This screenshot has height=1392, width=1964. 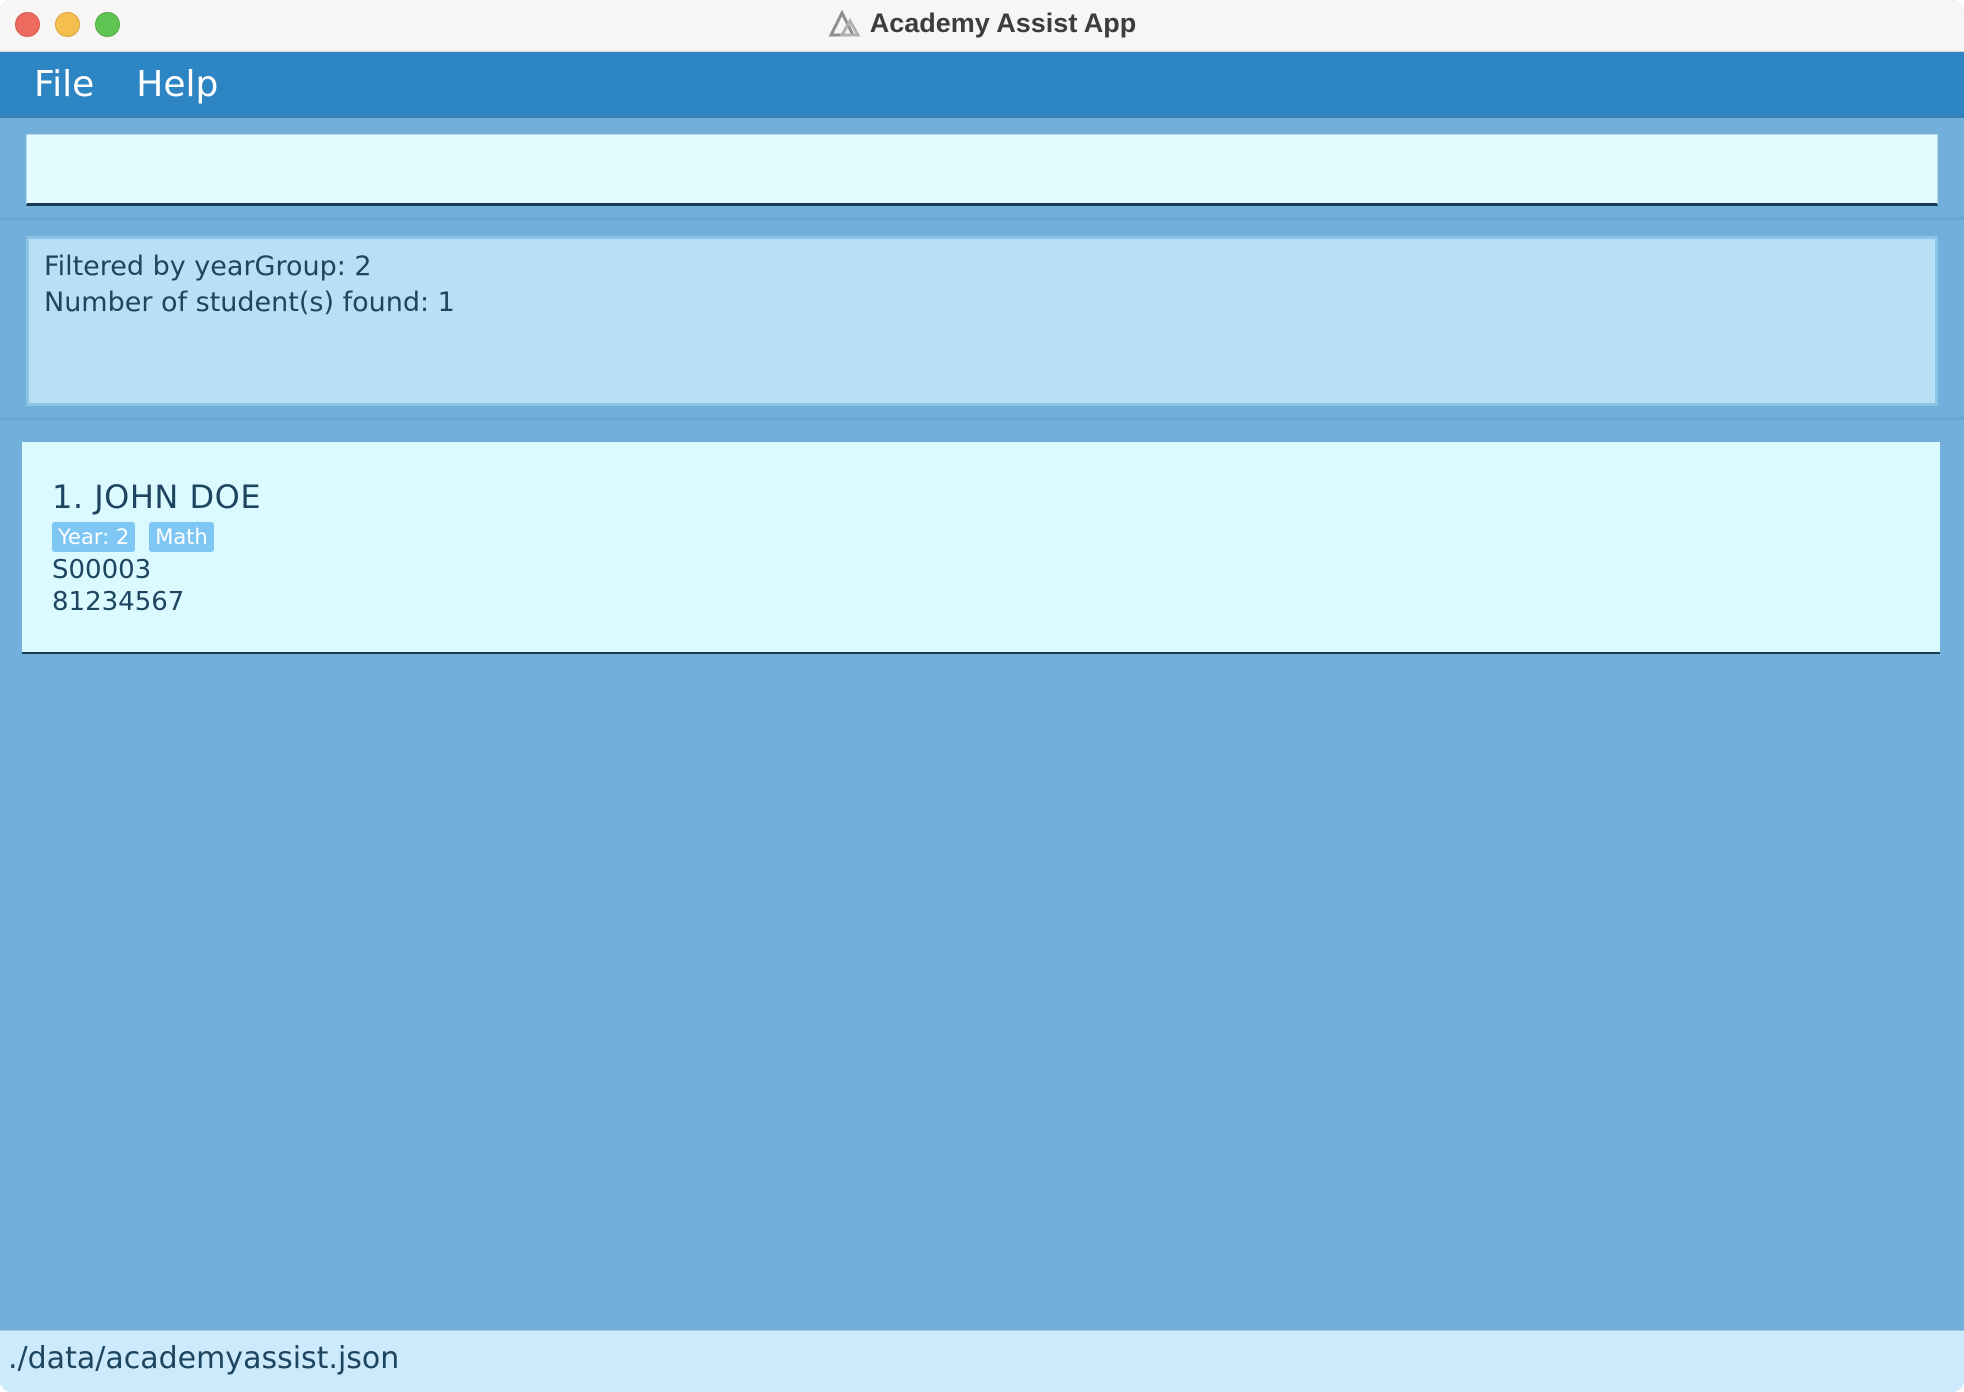 I want to click on app-logo-icon, so click(x=844, y=23).